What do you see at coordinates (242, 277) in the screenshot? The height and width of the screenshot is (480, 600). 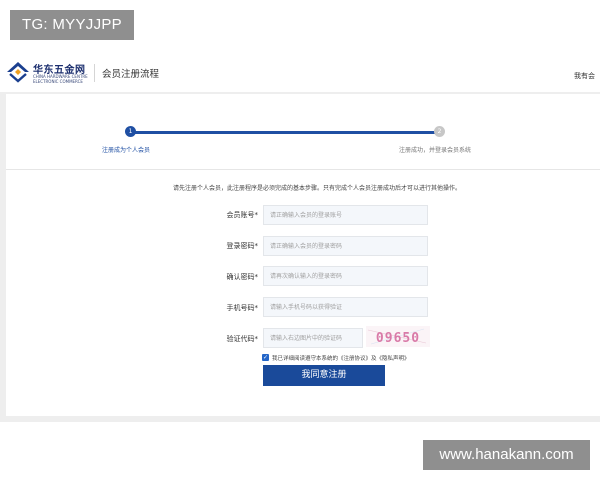 I see `confirm-password-label: 确认密码*` at bounding box center [242, 277].